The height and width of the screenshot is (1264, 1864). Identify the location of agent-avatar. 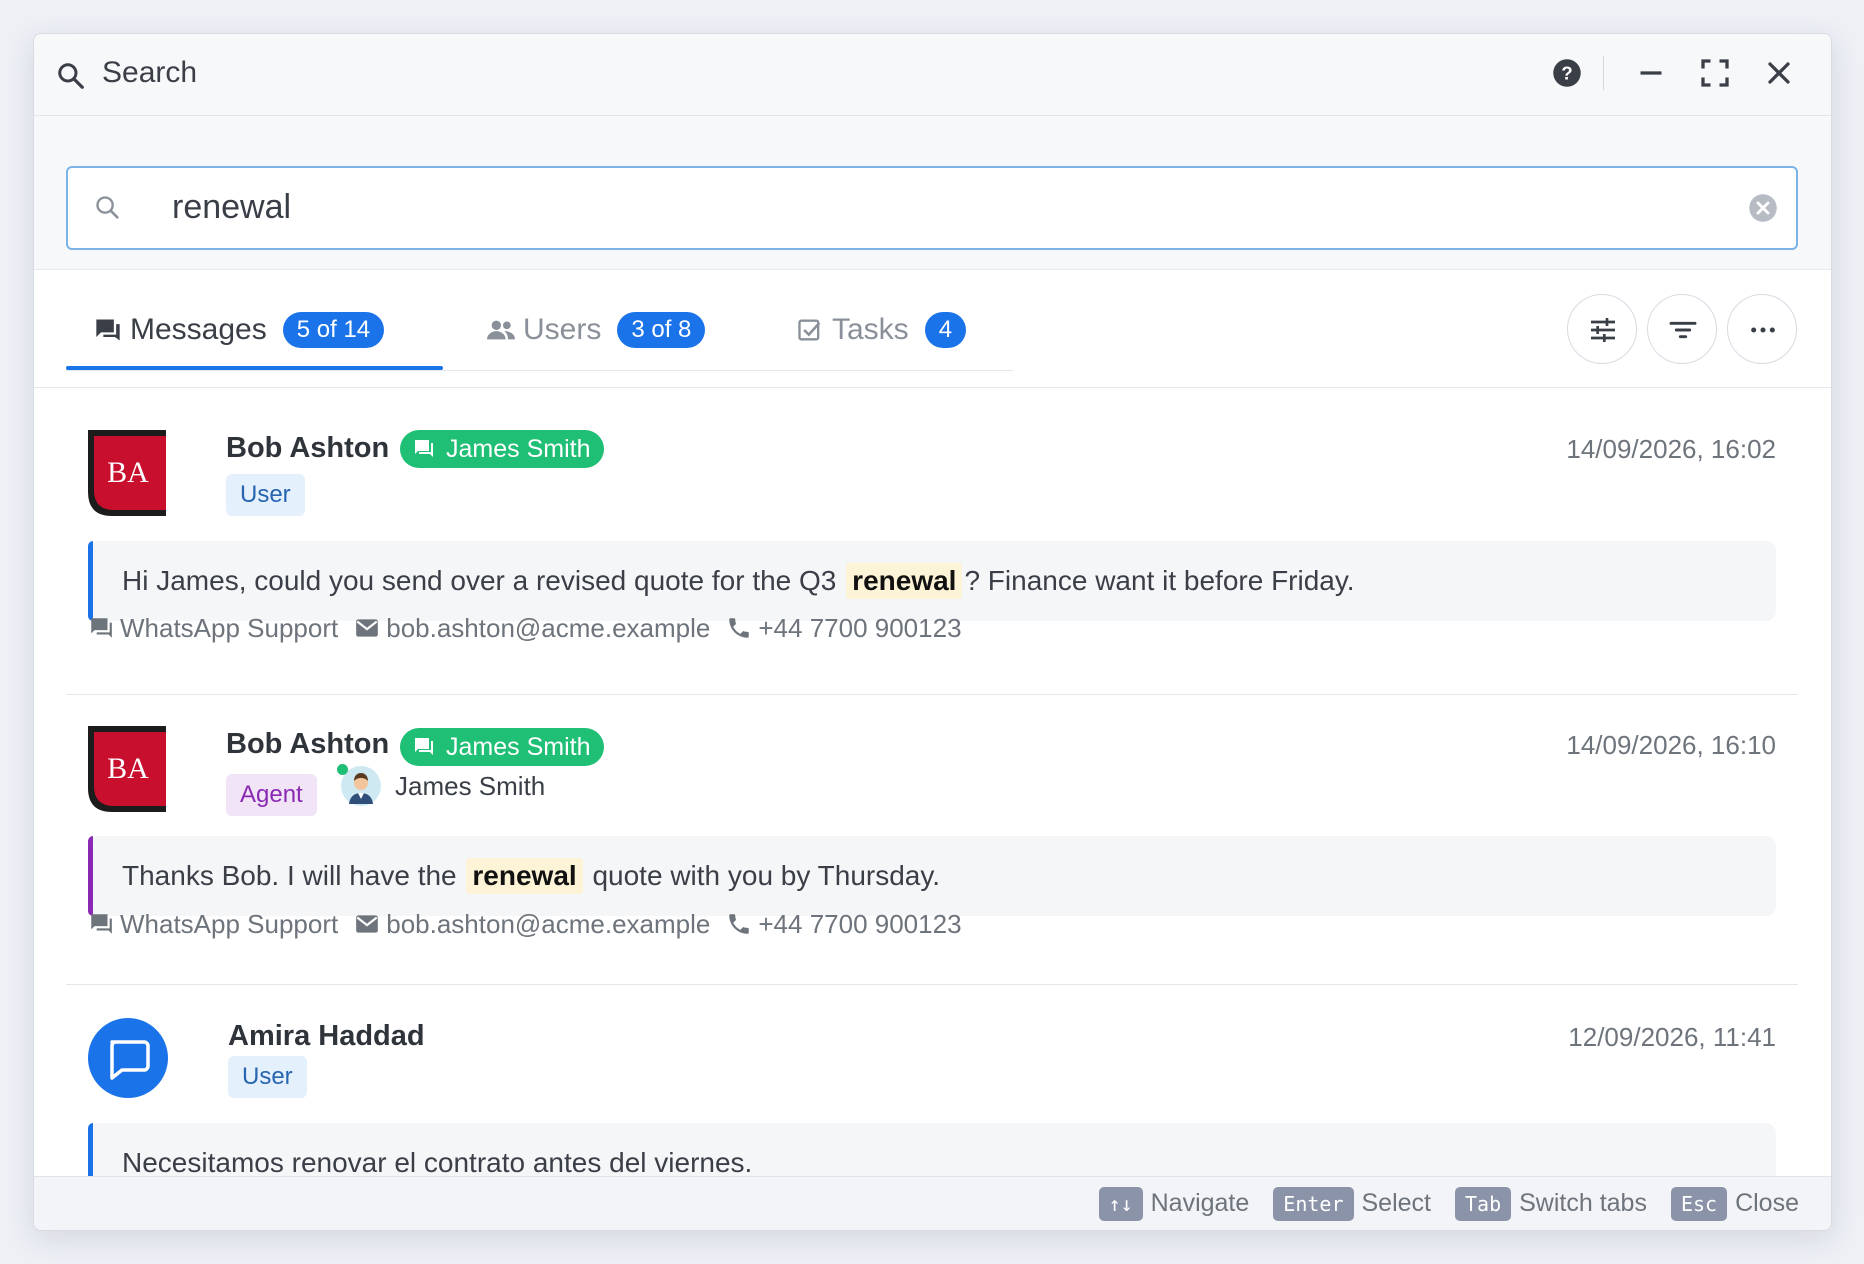
(359, 785).